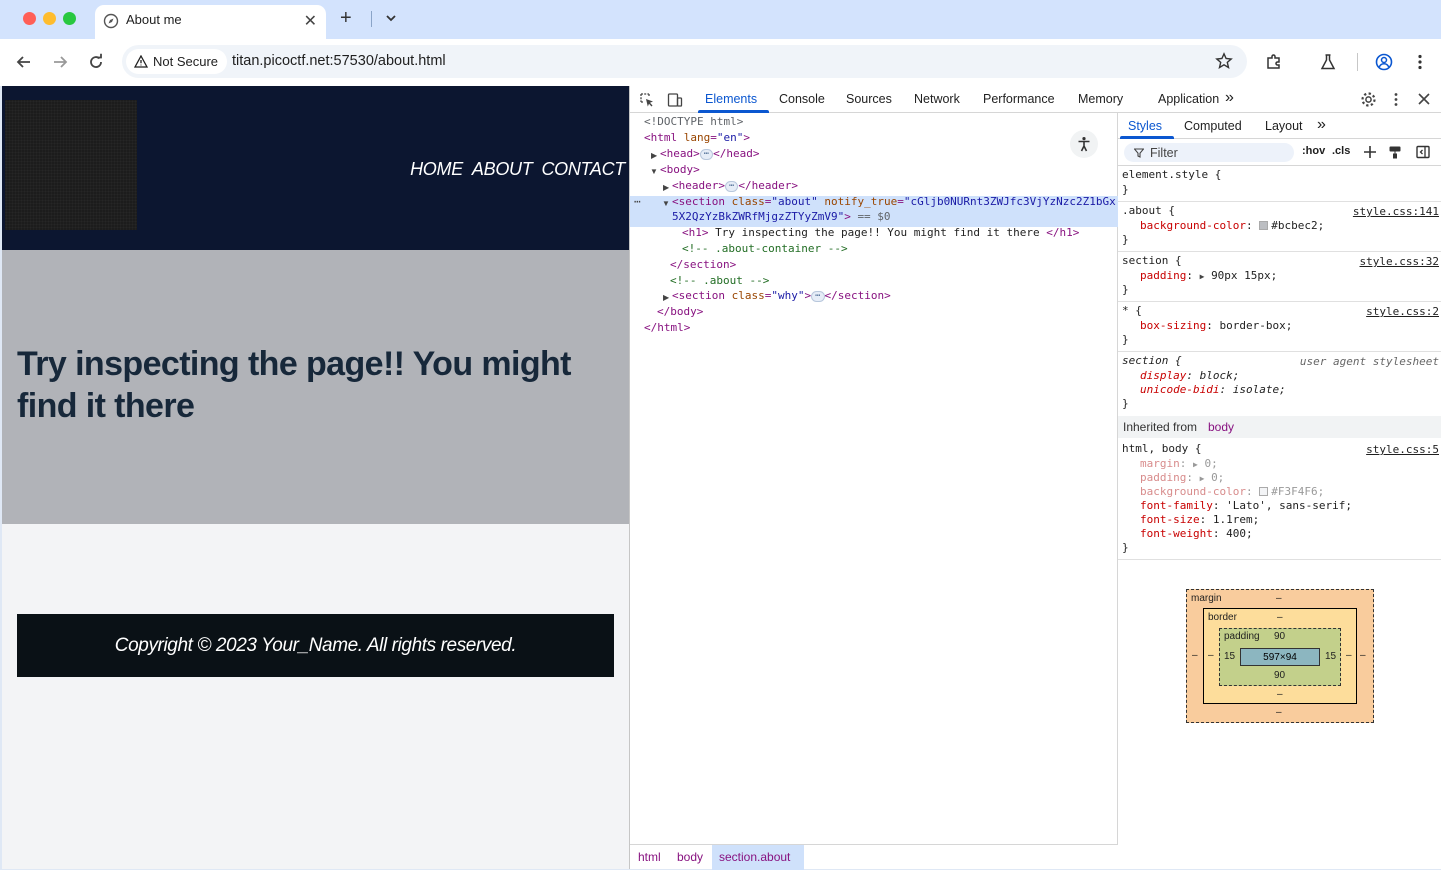 This screenshot has width=1441, height=870. I want to click on dom-head: <head> ⋯ </head>, so click(710, 154).